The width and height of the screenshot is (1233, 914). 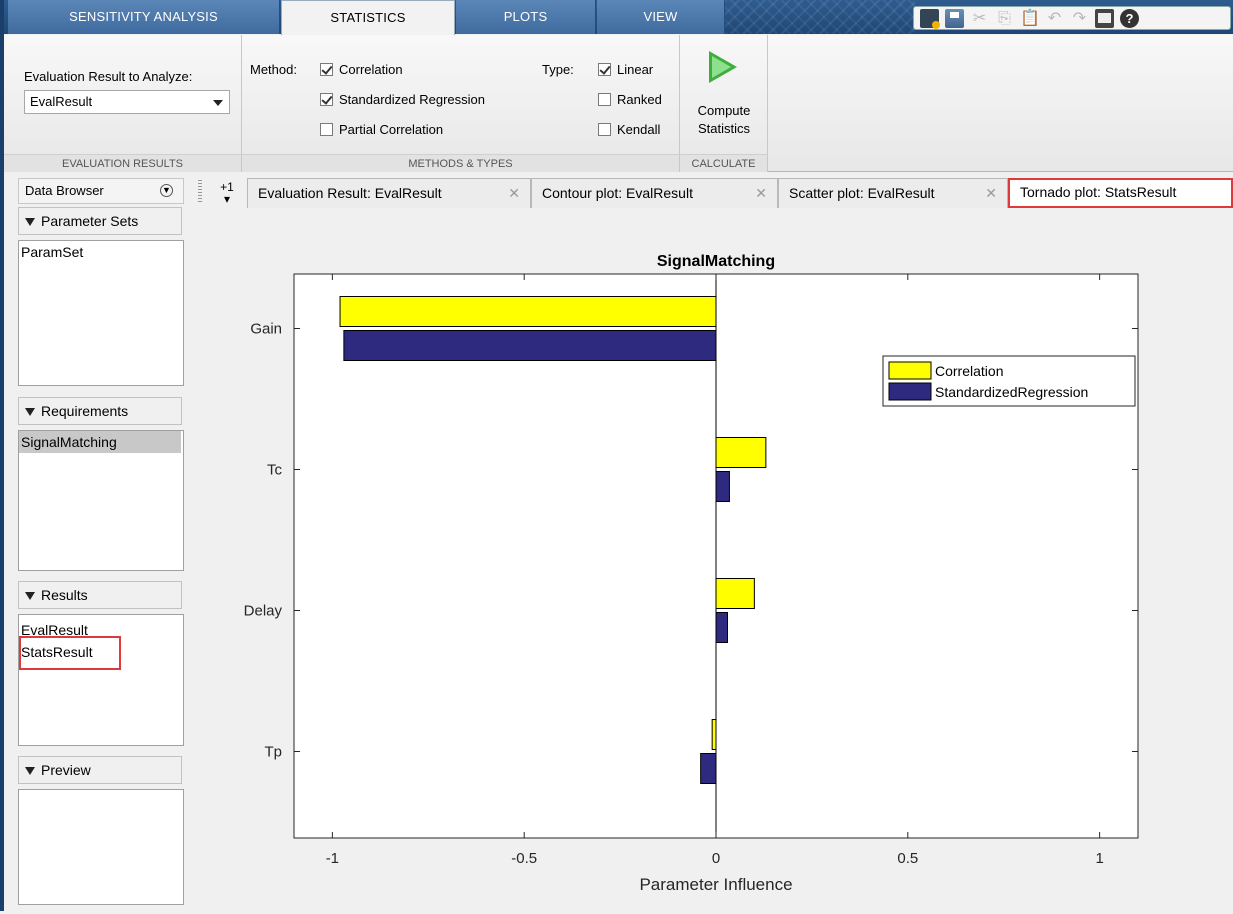 I want to click on doc-tab-evaluation-result: Evaluation Result: EvalResult ✕, so click(x=389, y=193).